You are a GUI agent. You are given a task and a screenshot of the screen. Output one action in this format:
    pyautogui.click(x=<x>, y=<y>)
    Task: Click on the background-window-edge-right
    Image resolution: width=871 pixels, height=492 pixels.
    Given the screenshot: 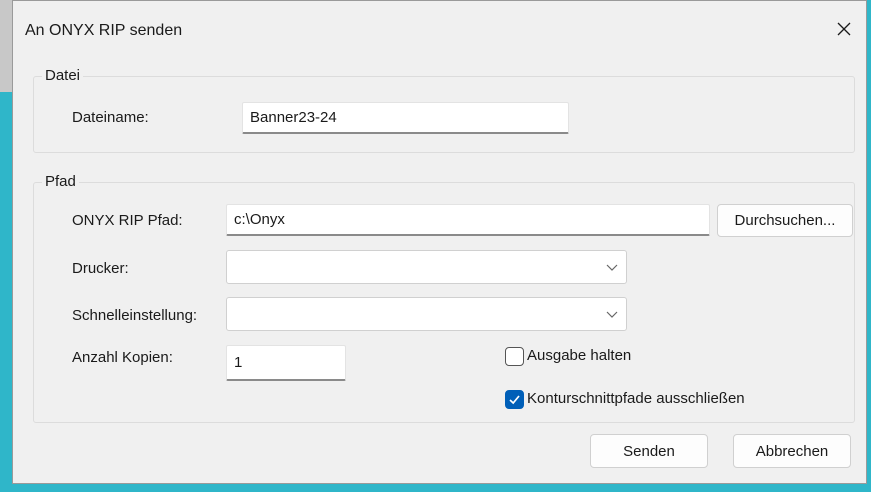 What is the action you would take?
    pyautogui.click(x=869, y=246)
    